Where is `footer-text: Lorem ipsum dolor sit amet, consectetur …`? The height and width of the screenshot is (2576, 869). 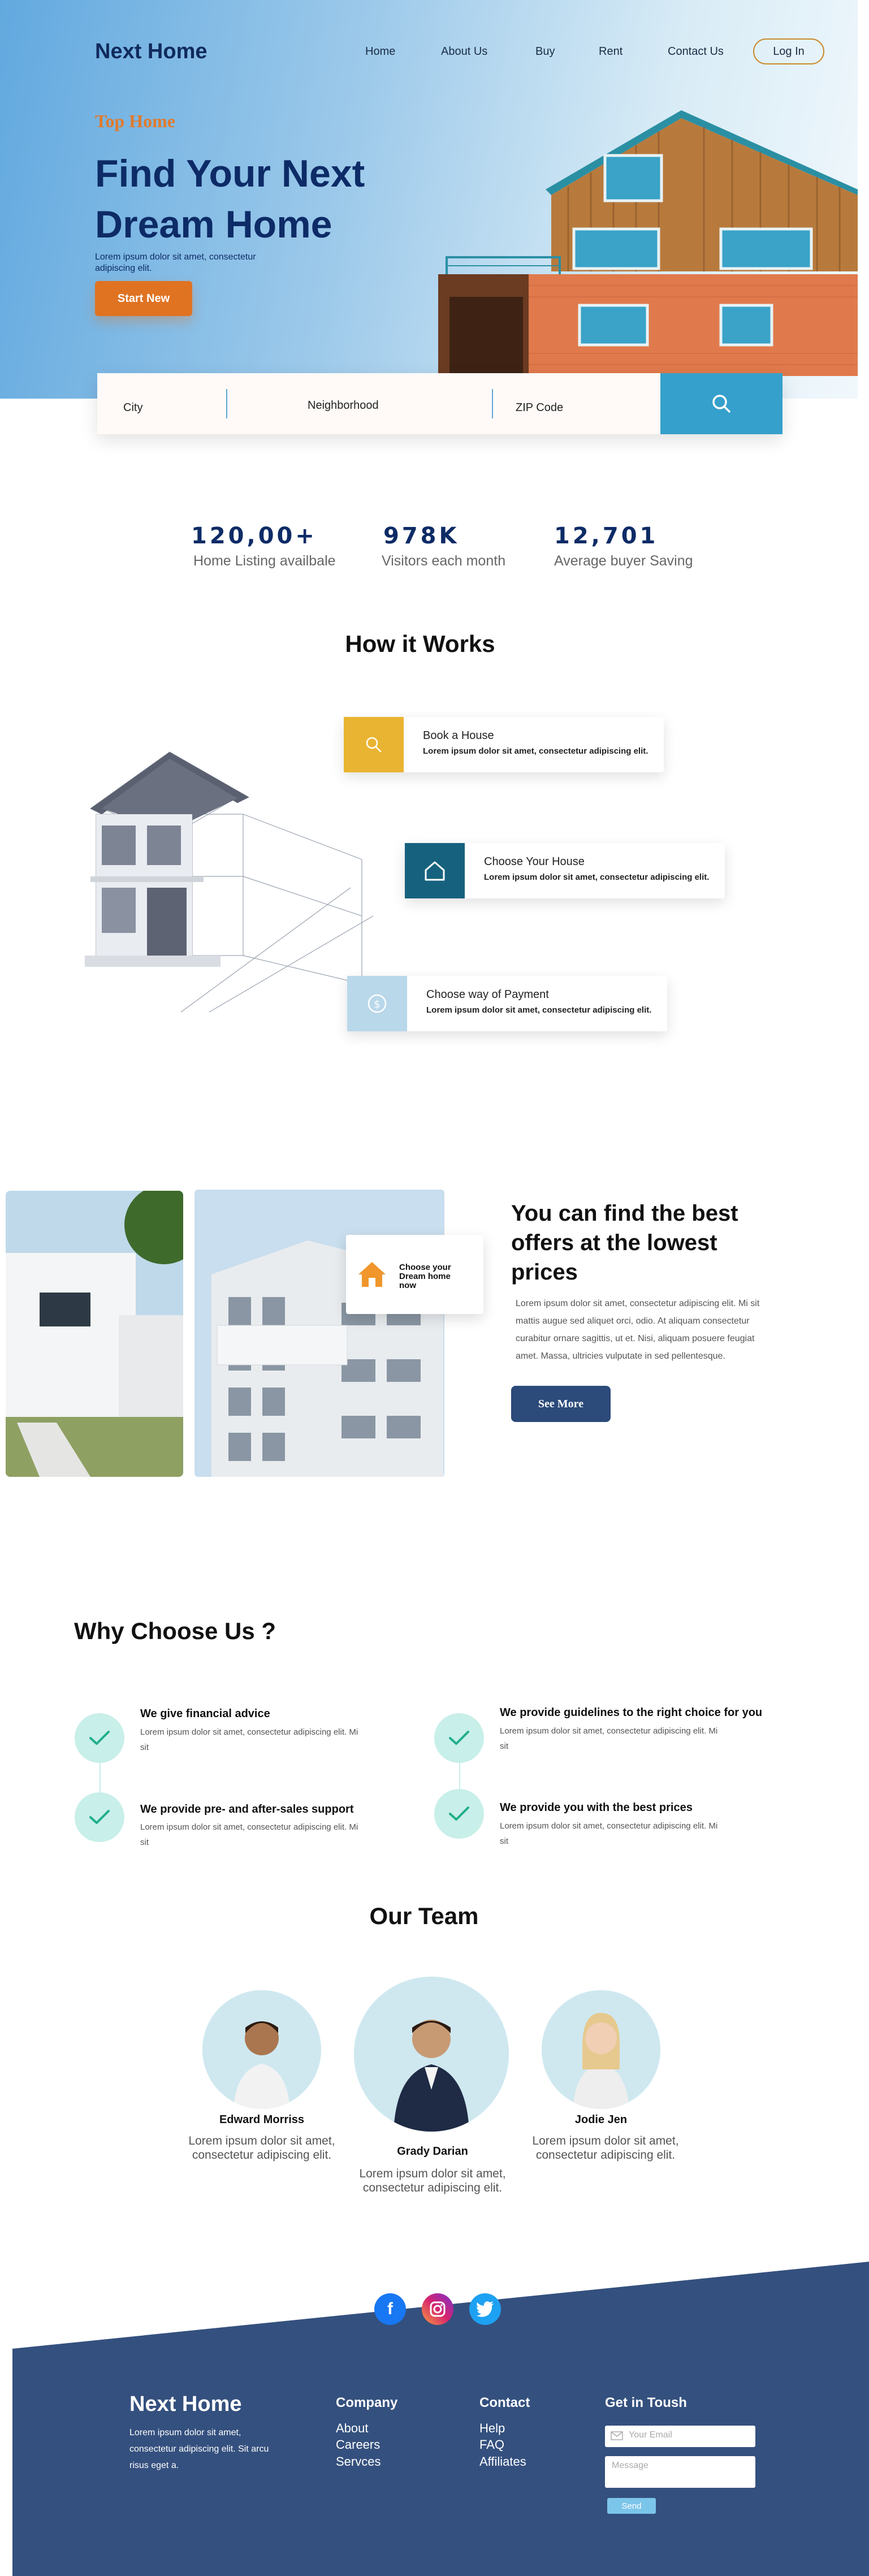 footer-text: Lorem ipsum dolor sit amet, consectetur … is located at coordinates (199, 2449).